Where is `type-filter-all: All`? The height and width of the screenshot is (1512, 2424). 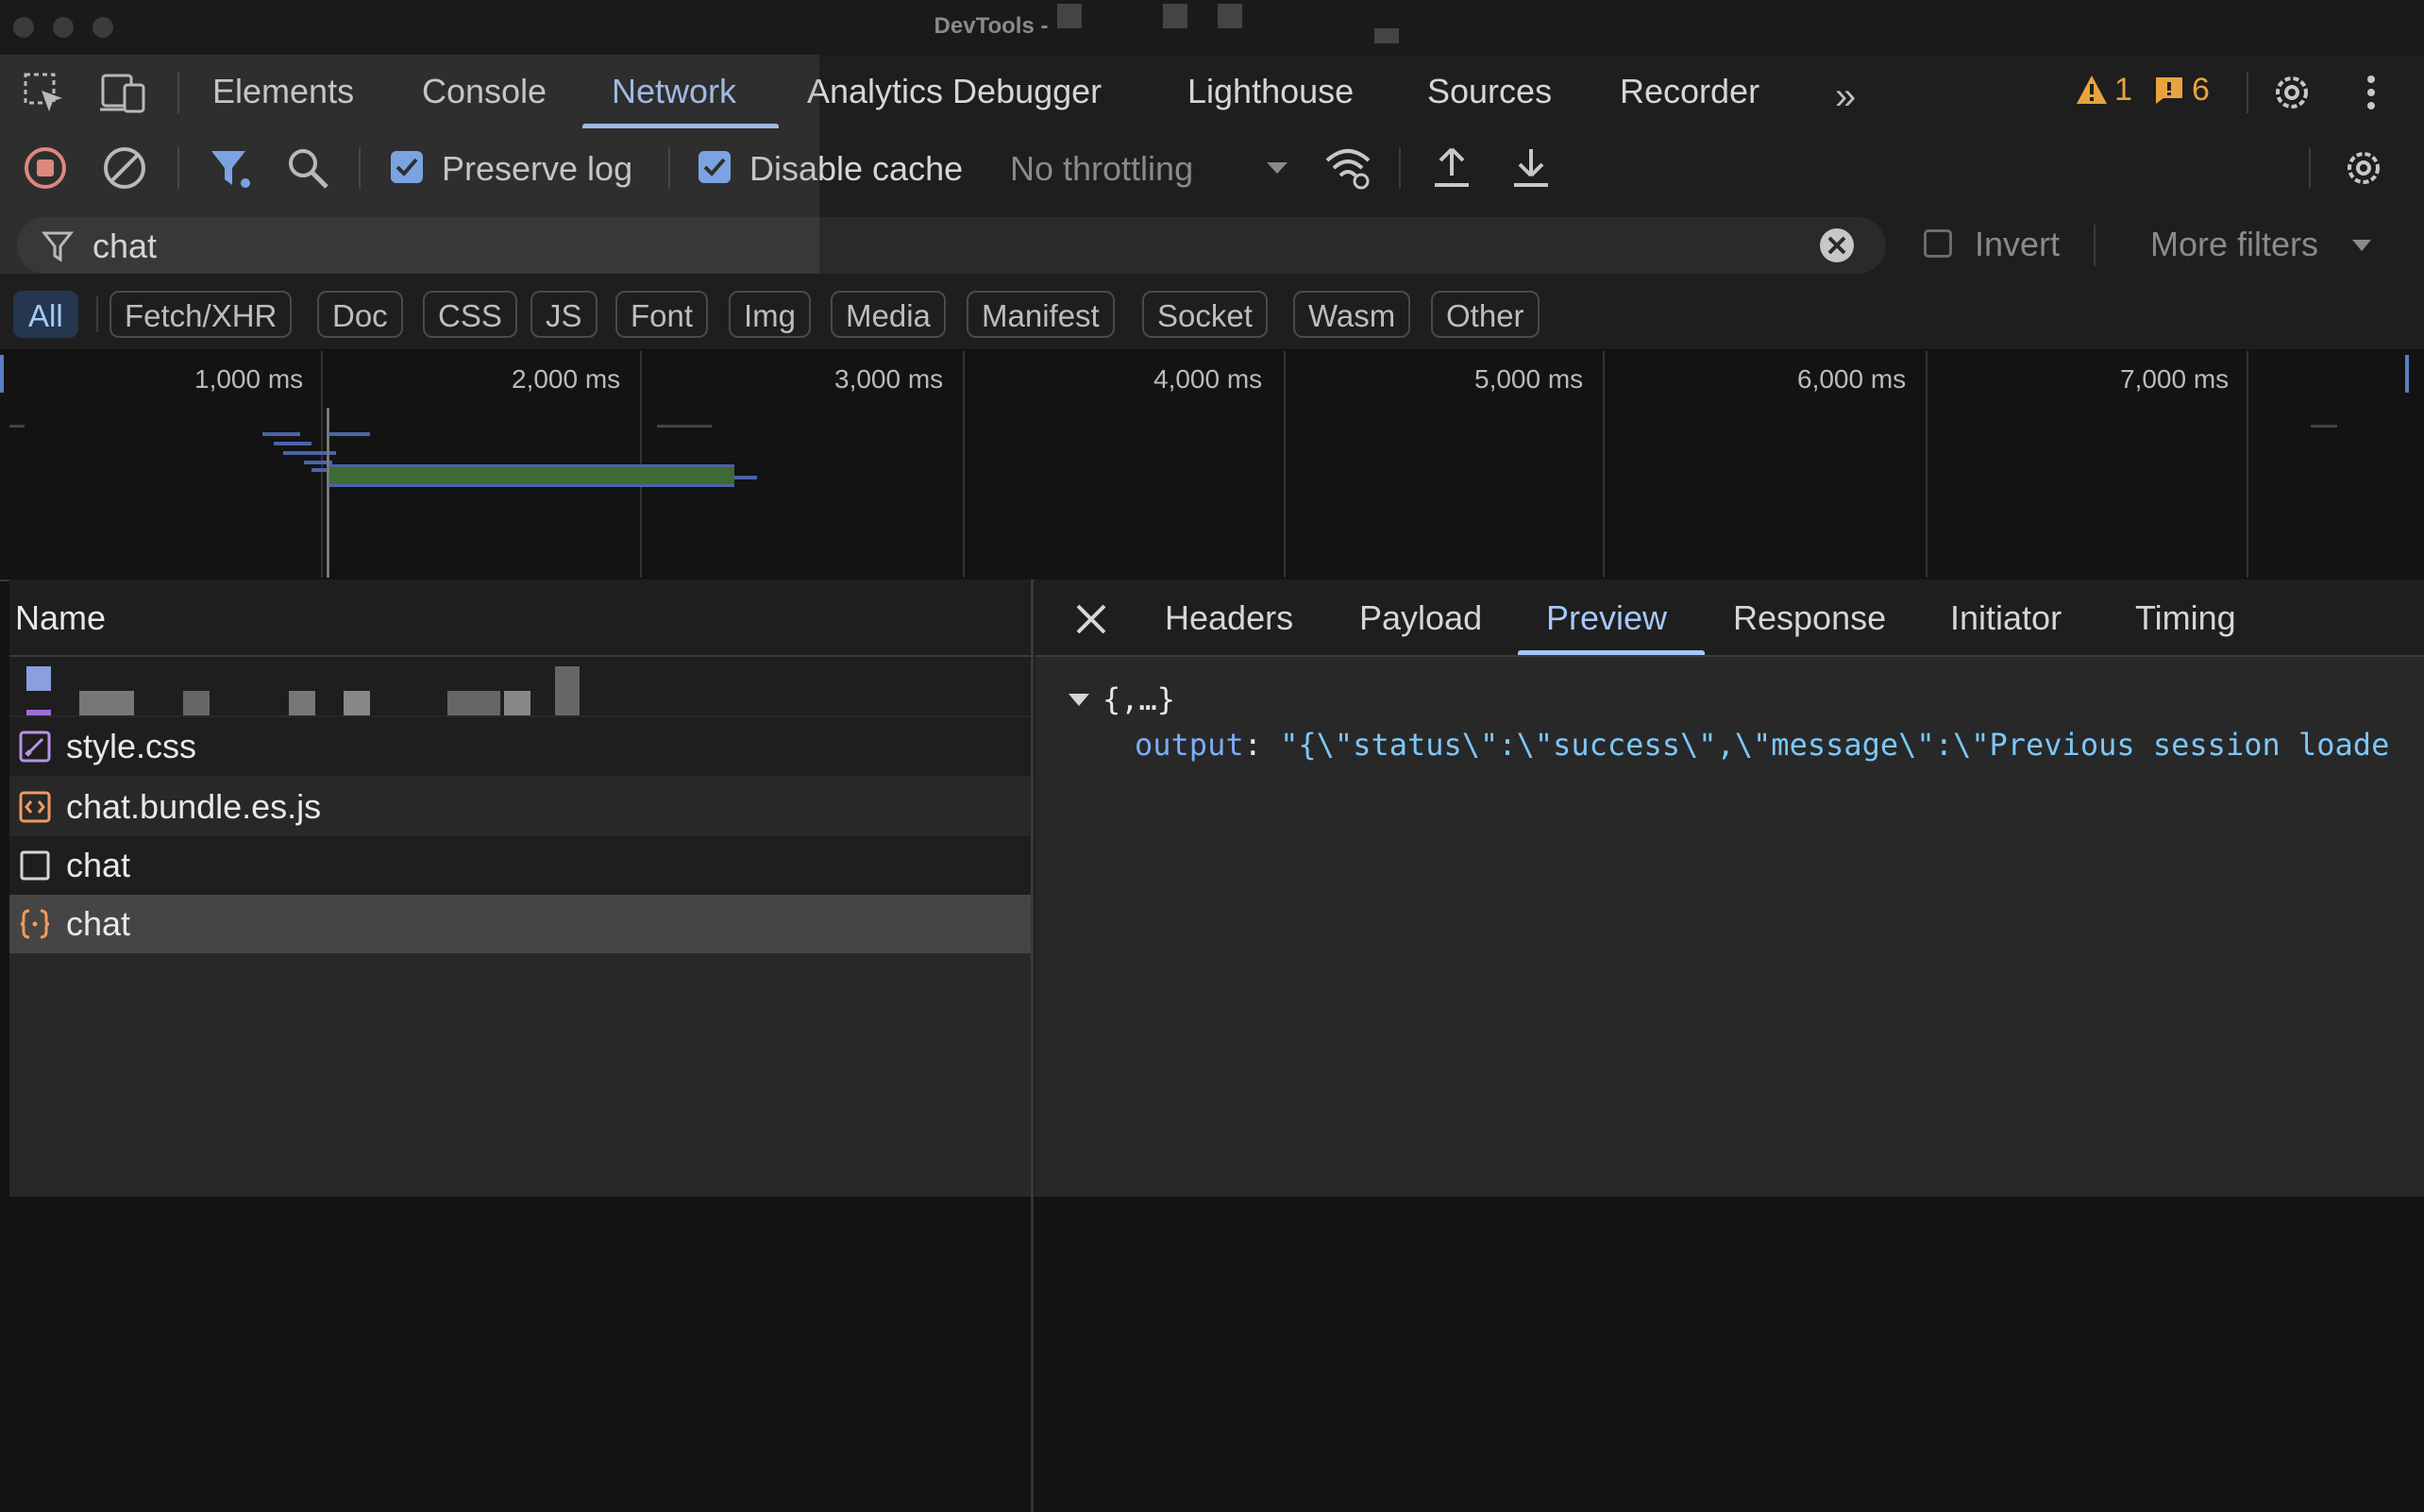
type-filter-all: All is located at coordinates (46, 314).